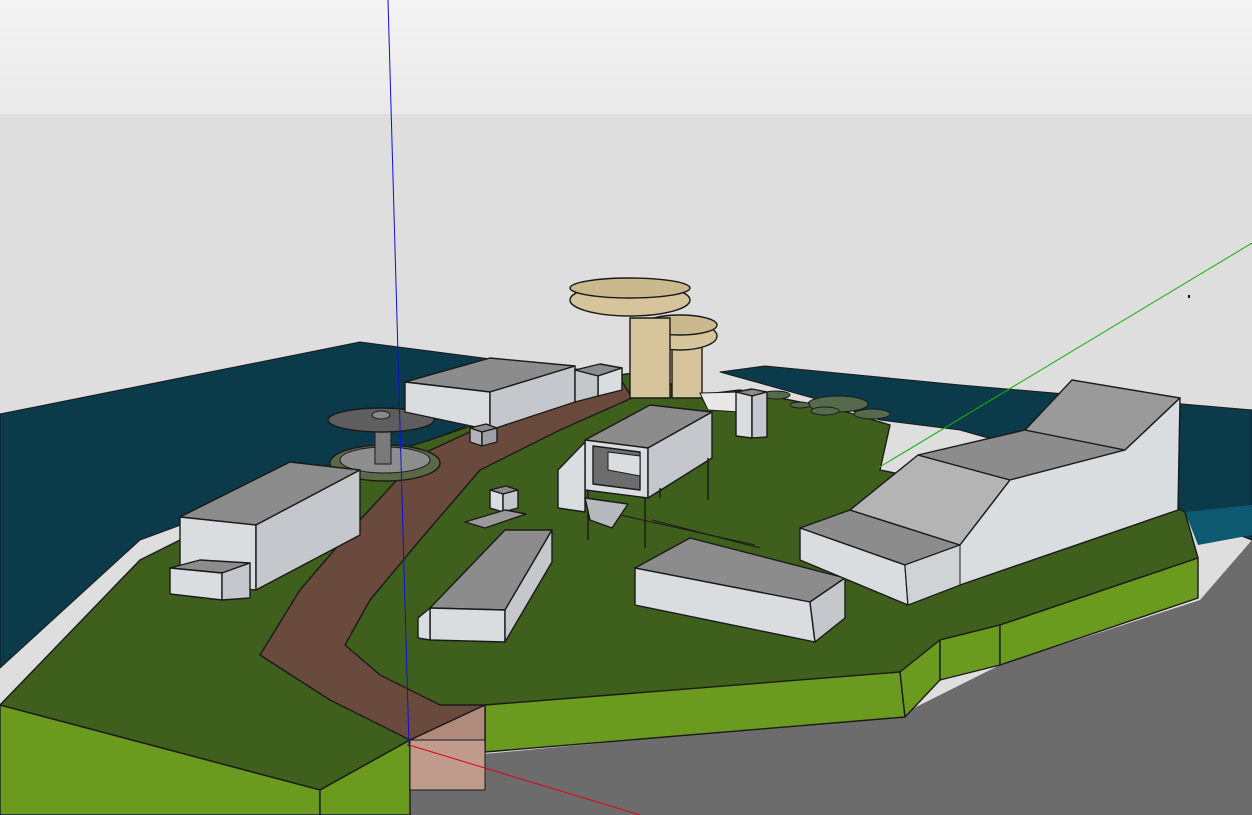  What do you see at coordinates (496, 501) in the screenshot?
I see `path-box-front` at bounding box center [496, 501].